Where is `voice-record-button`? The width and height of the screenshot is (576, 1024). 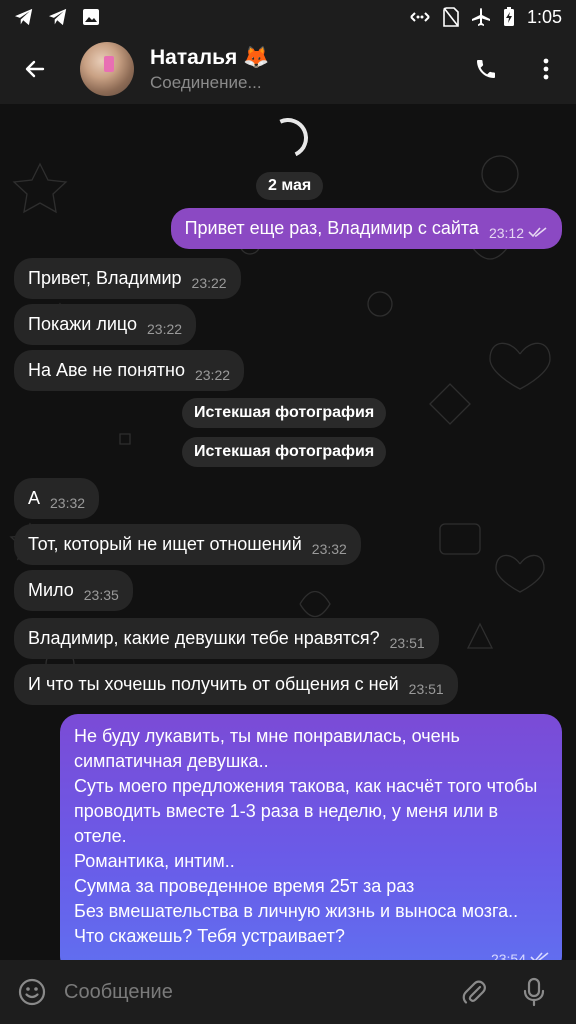 voice-record-button is located at coordinates (534, 992).